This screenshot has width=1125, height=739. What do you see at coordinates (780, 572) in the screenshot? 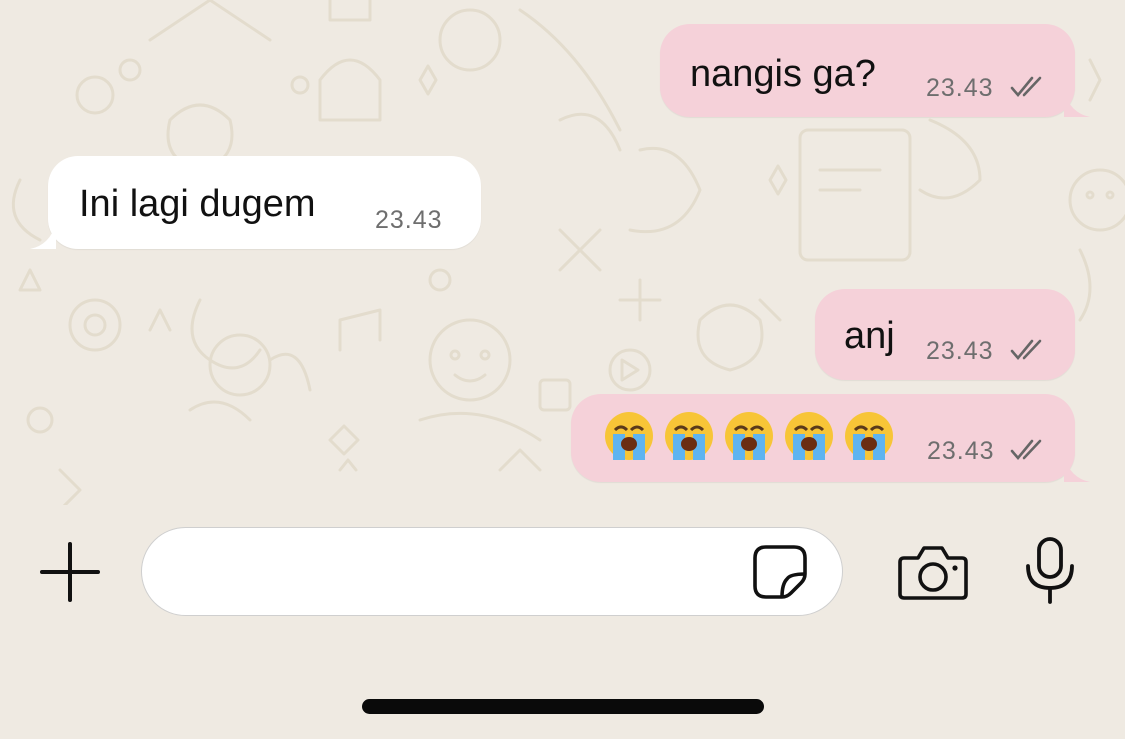
I see `sticker-icon` at bounding box center [780, 572].